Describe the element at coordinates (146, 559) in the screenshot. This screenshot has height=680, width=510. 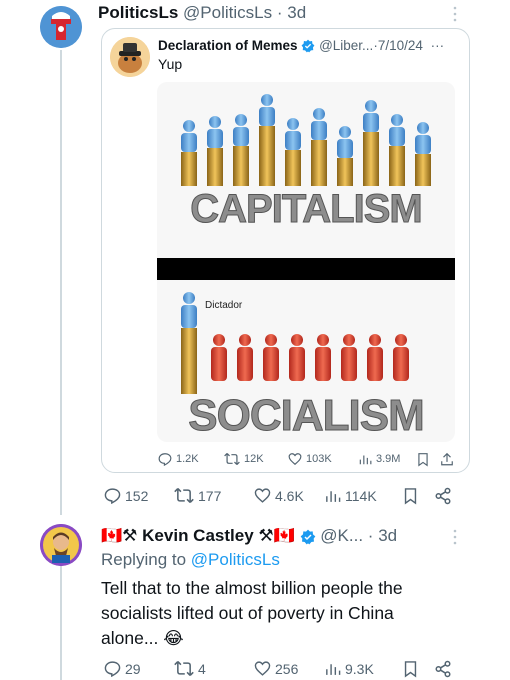
I see `replying-prefix: Replying to` at that location.